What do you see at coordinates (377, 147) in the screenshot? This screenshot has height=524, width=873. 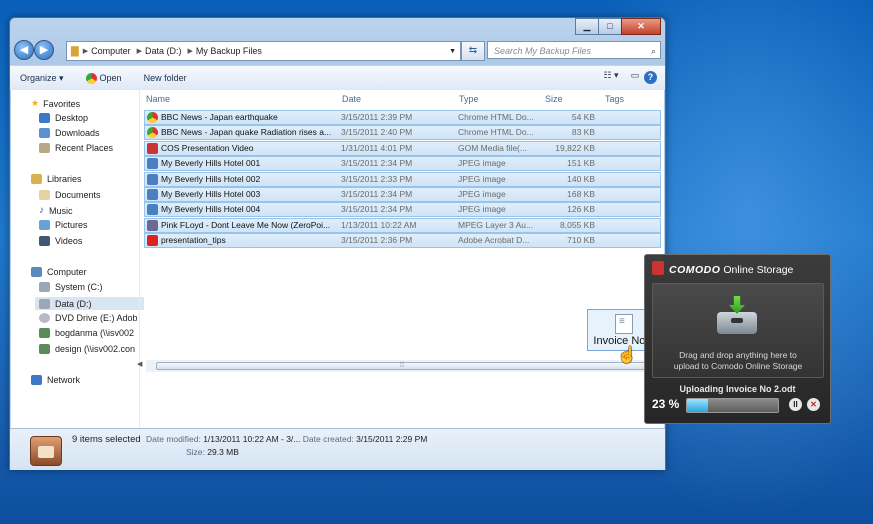 I see `file-date: 1/31/2011 4:01 PM` at bounding box center [377, 147].